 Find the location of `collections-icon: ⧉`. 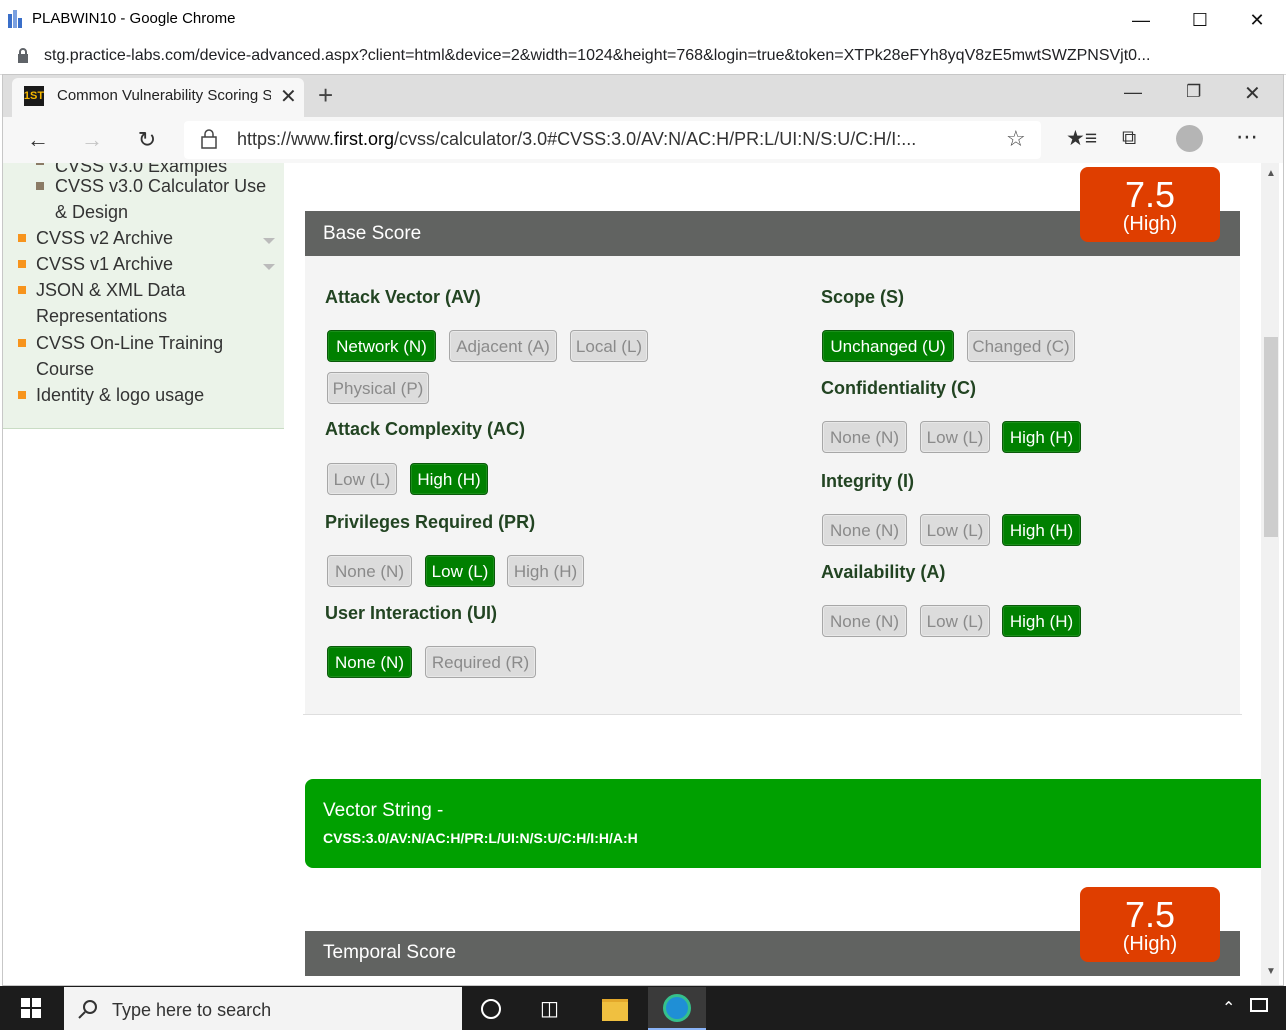

collections-icon: ⧉ is located at coordinates (1129, 138).